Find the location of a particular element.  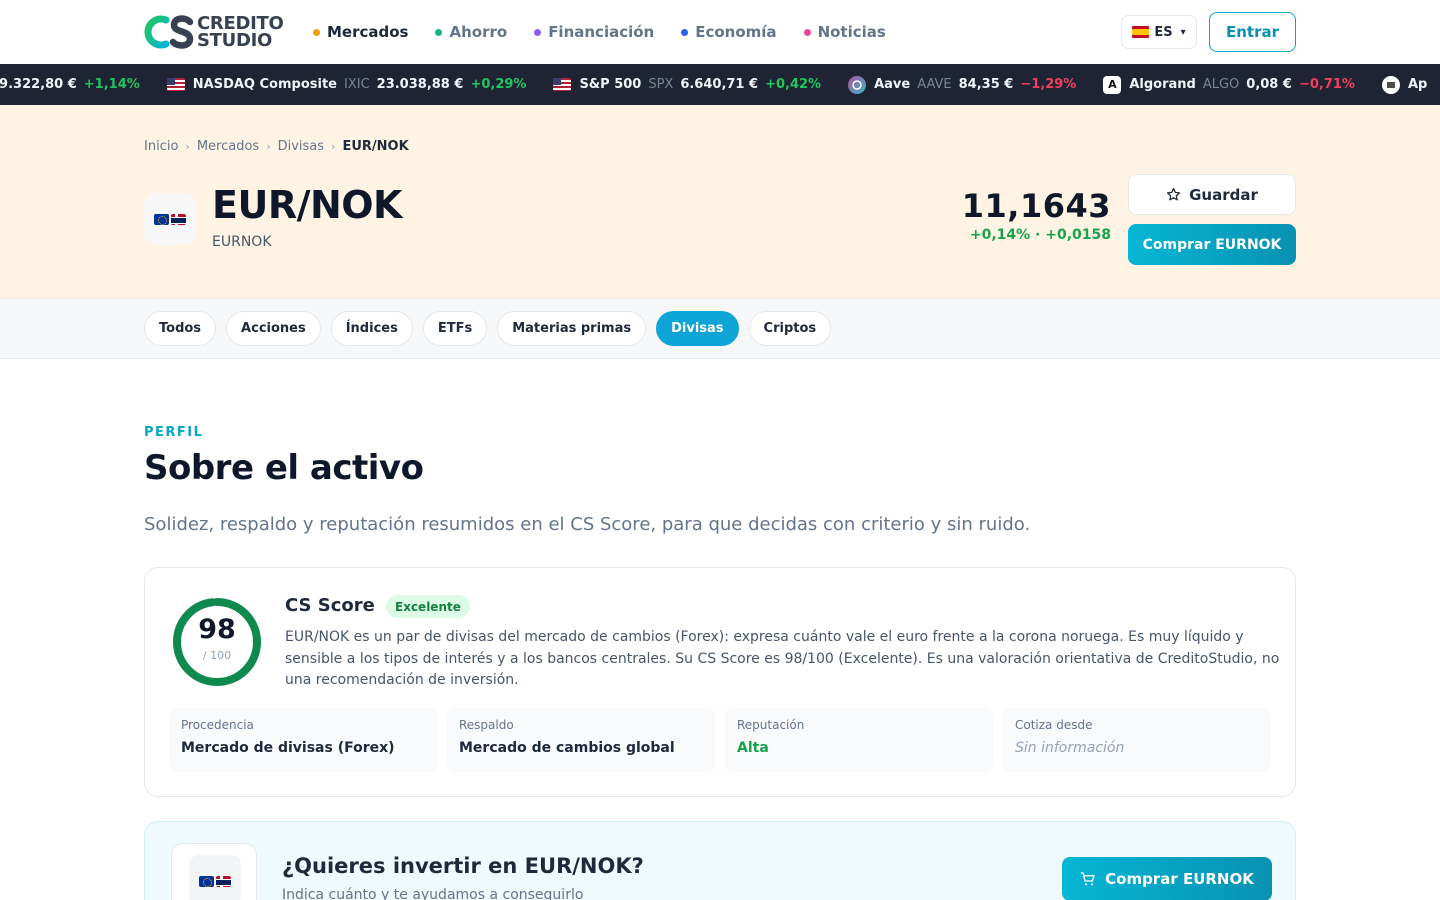

ticker-item: NASDAQ Composite IXIC 23.038,88 € +0,29% is located at coordinates (346, 84).